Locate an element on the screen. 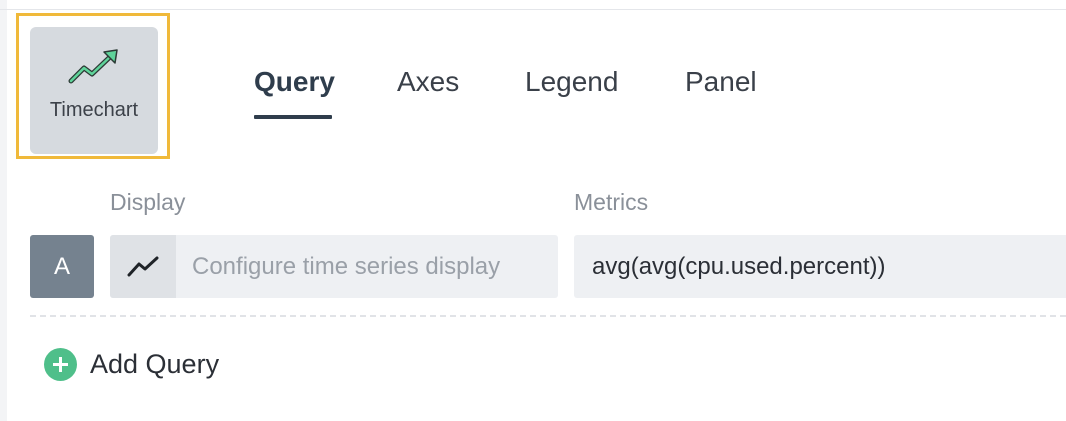 This screenshot has height=421, width=1066. line-chart-icon is located at coordinates (143, 266).